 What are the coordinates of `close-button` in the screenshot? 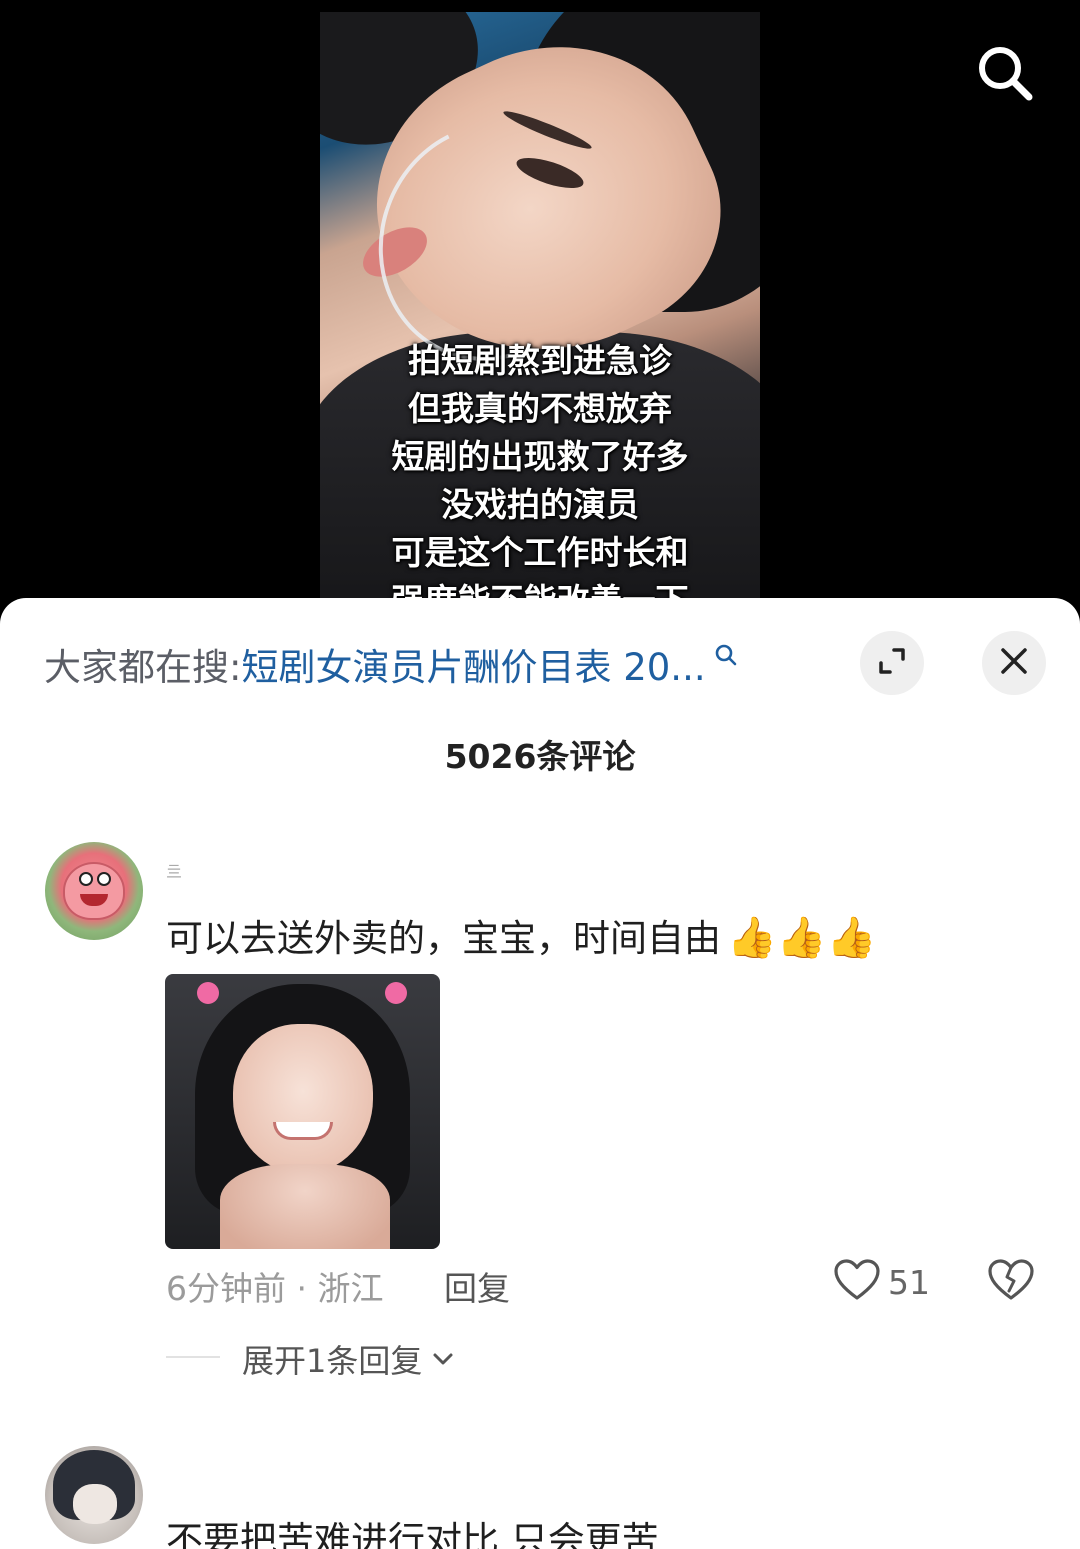 It's located at (1014, 663).